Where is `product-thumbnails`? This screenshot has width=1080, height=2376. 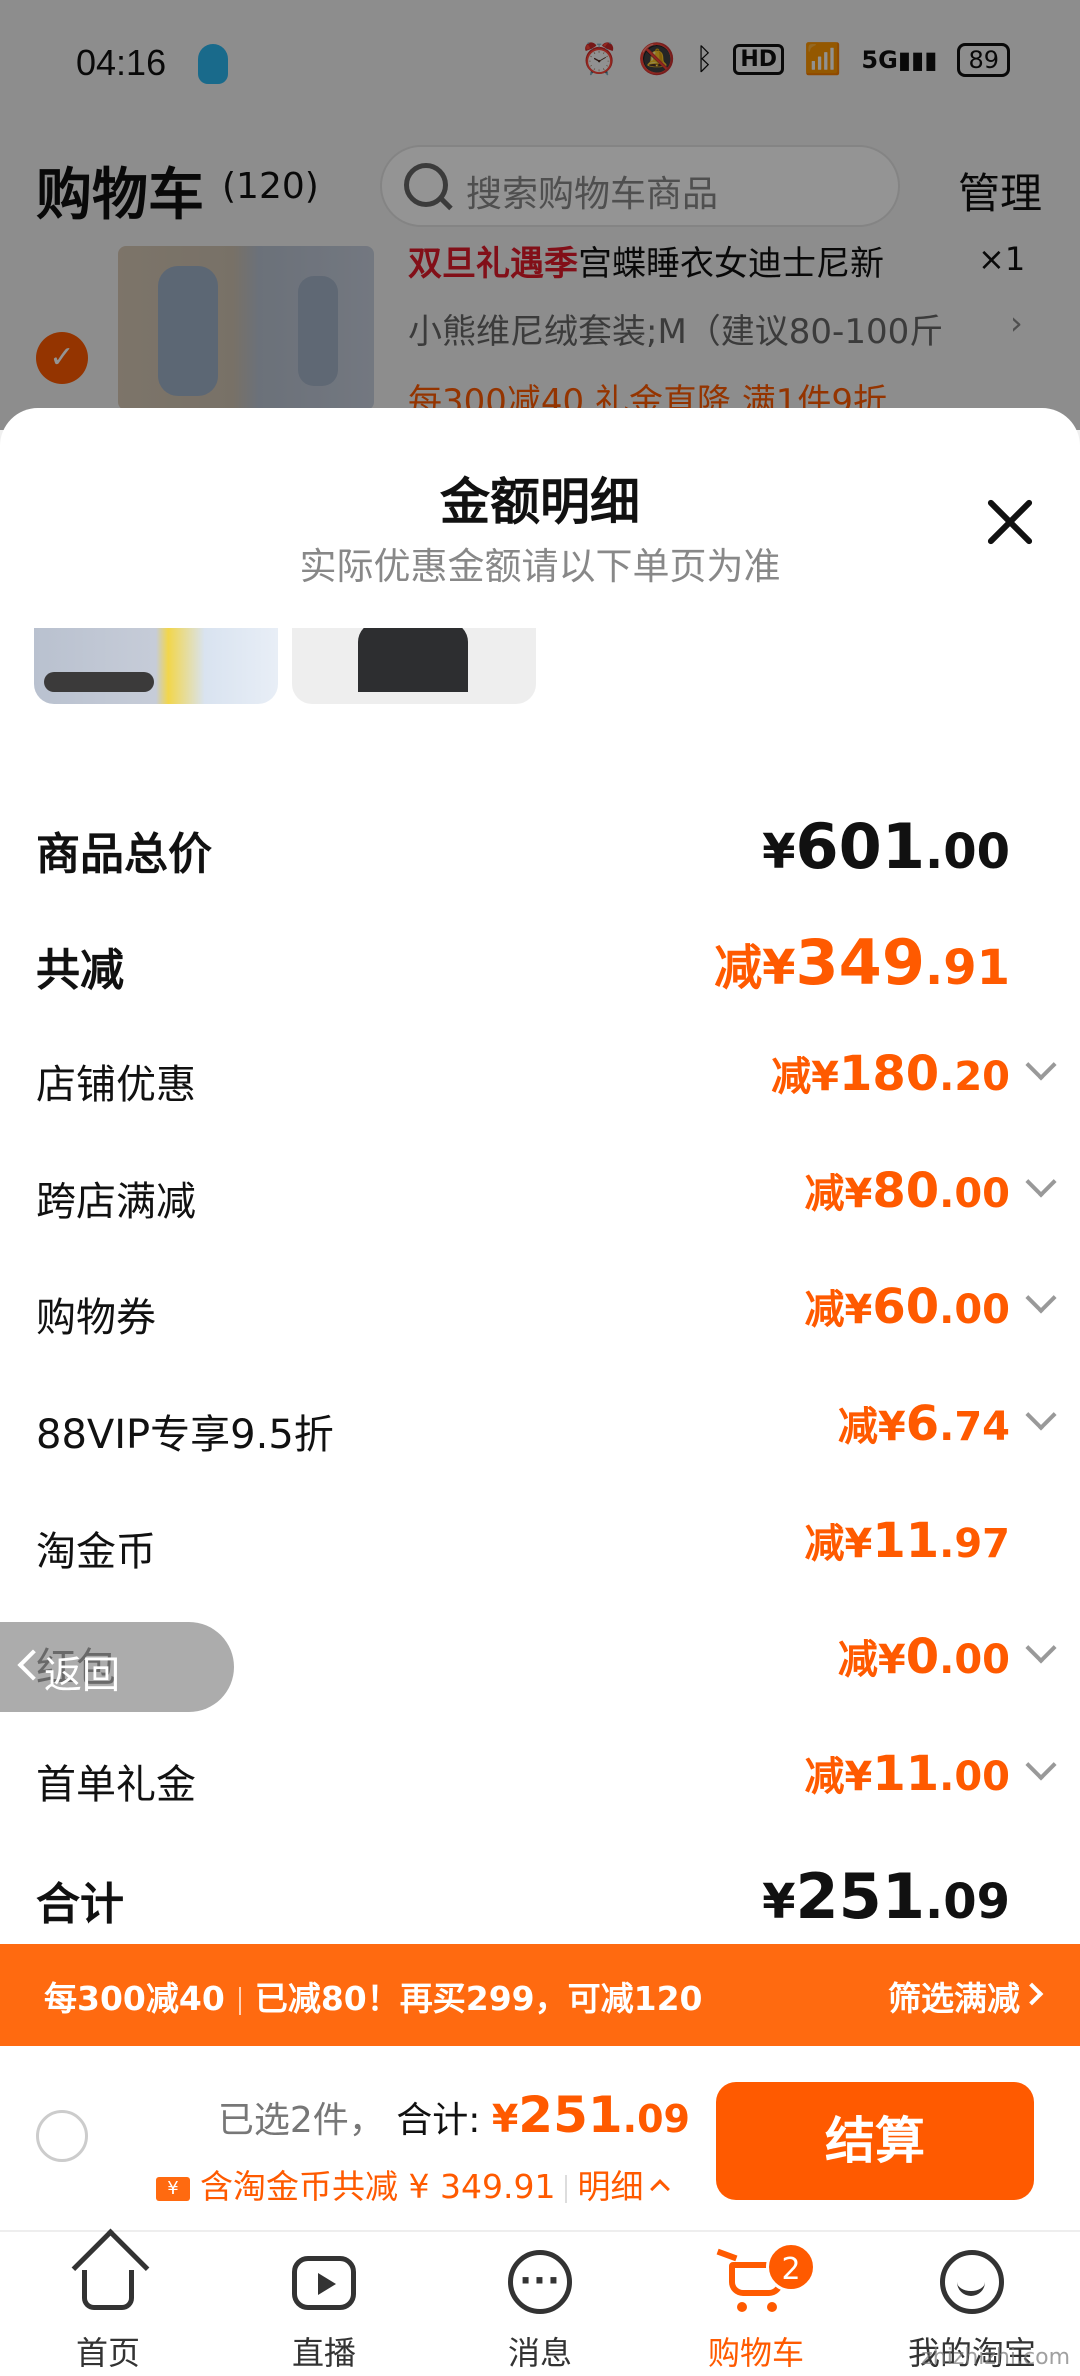
product-thumbnails is located at coordinates (554, 666).